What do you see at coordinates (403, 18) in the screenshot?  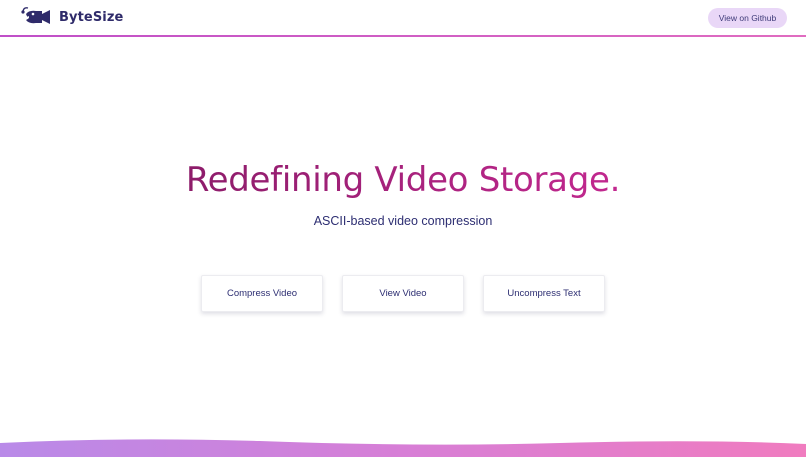 I see `top-nav: ByteSize View on Github` at bounding box center [403, 18].